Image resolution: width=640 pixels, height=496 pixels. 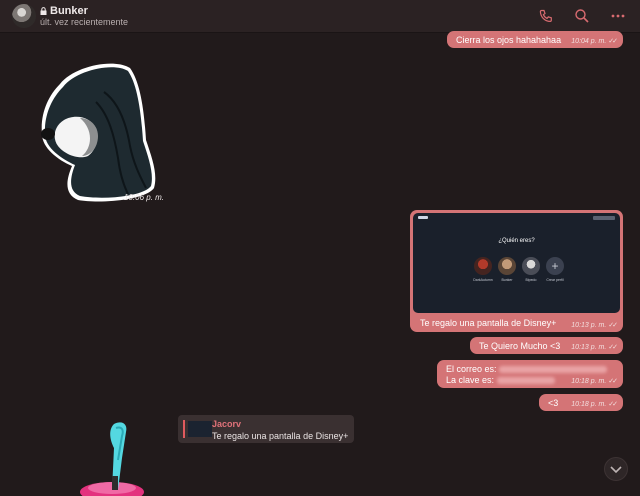 I want to click on message-text: <3, so click(x=553, y=403).